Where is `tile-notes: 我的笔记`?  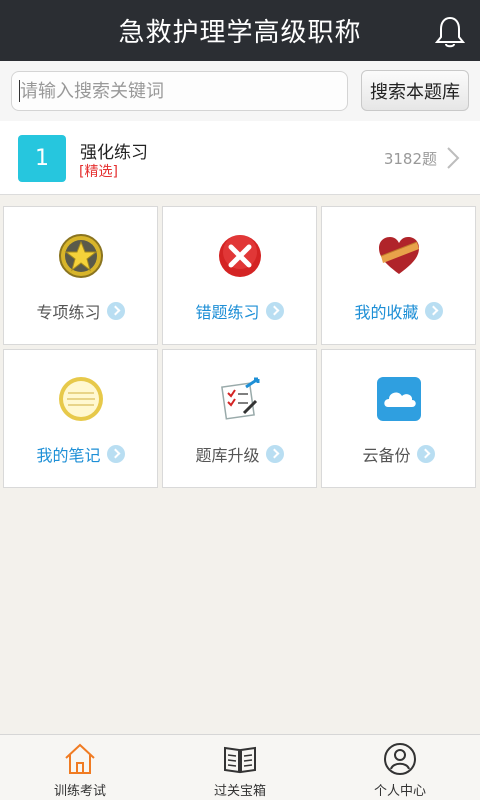
tile-notes: 我的笔记 is located at coordinates (80, 418).